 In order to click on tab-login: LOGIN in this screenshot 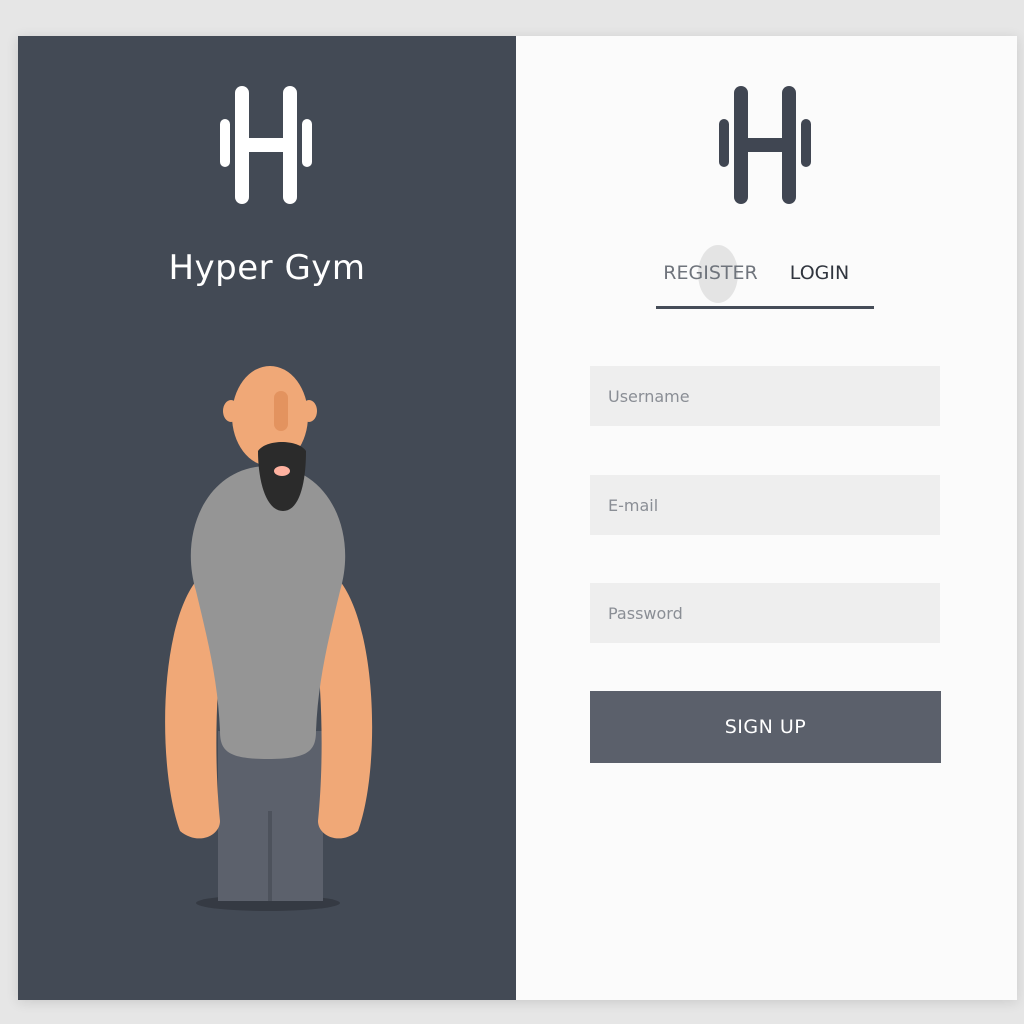, I will do `click(819, 273)`.